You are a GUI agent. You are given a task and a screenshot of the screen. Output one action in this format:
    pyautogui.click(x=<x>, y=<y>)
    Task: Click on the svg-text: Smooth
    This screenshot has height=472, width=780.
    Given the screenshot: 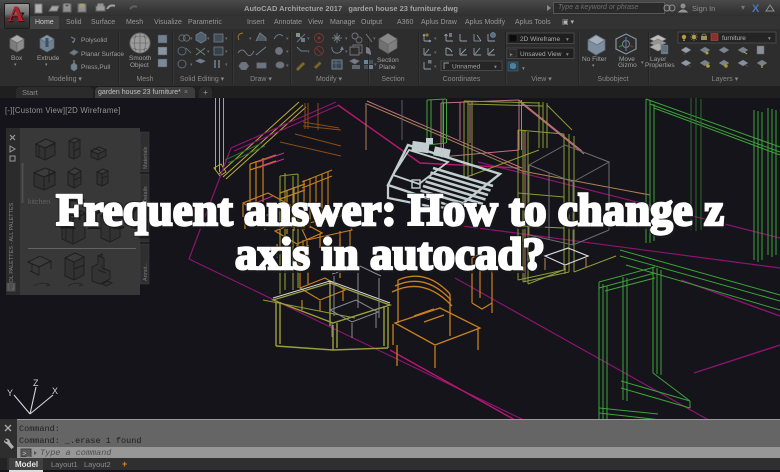 What is the action you would take?
    pyautogui.click(x=140, y=58)
    